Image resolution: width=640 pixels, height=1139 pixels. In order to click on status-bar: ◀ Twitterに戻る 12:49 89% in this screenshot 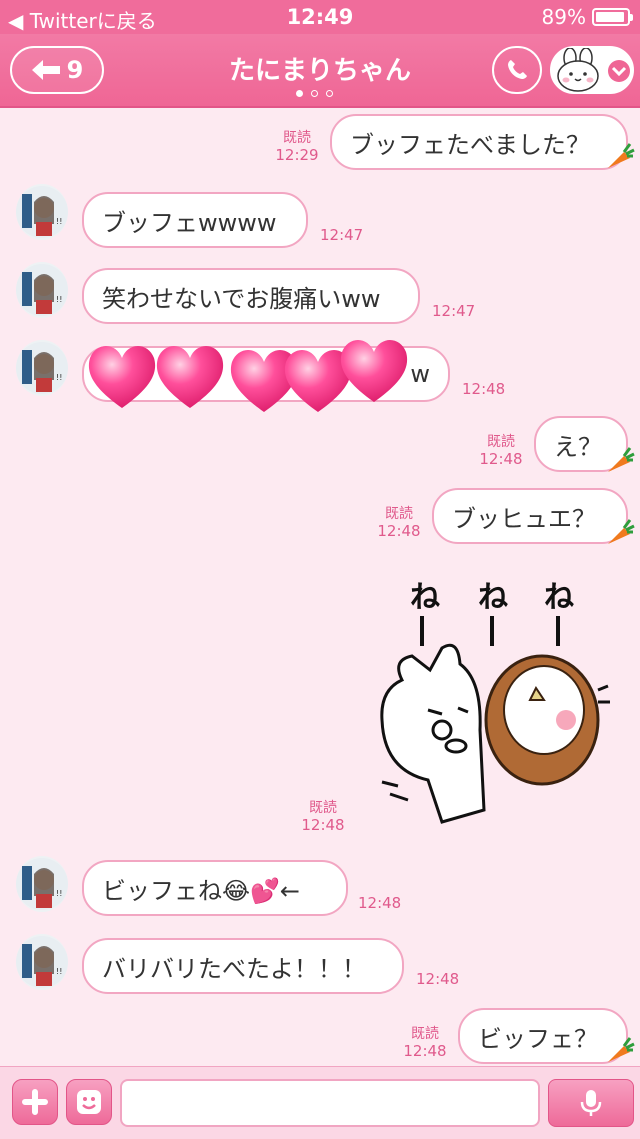, I will do `click(320, 17)`.